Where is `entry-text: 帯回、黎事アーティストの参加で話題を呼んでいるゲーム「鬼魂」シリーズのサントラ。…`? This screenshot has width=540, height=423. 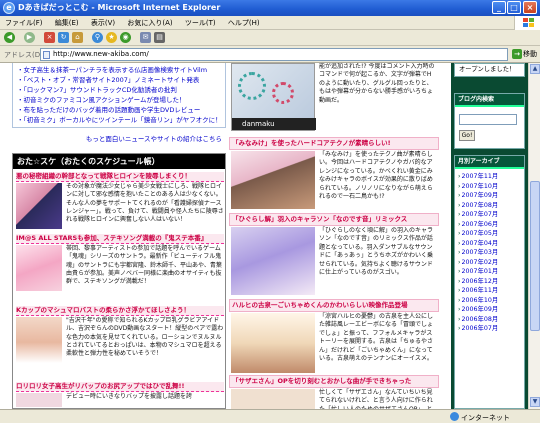 entry-text: 帯回、黎事アーティストの参加で話題を呼んでいるゲーム「鬼魂」シリーズのサントラ。… is located at coordinates (144, 265).